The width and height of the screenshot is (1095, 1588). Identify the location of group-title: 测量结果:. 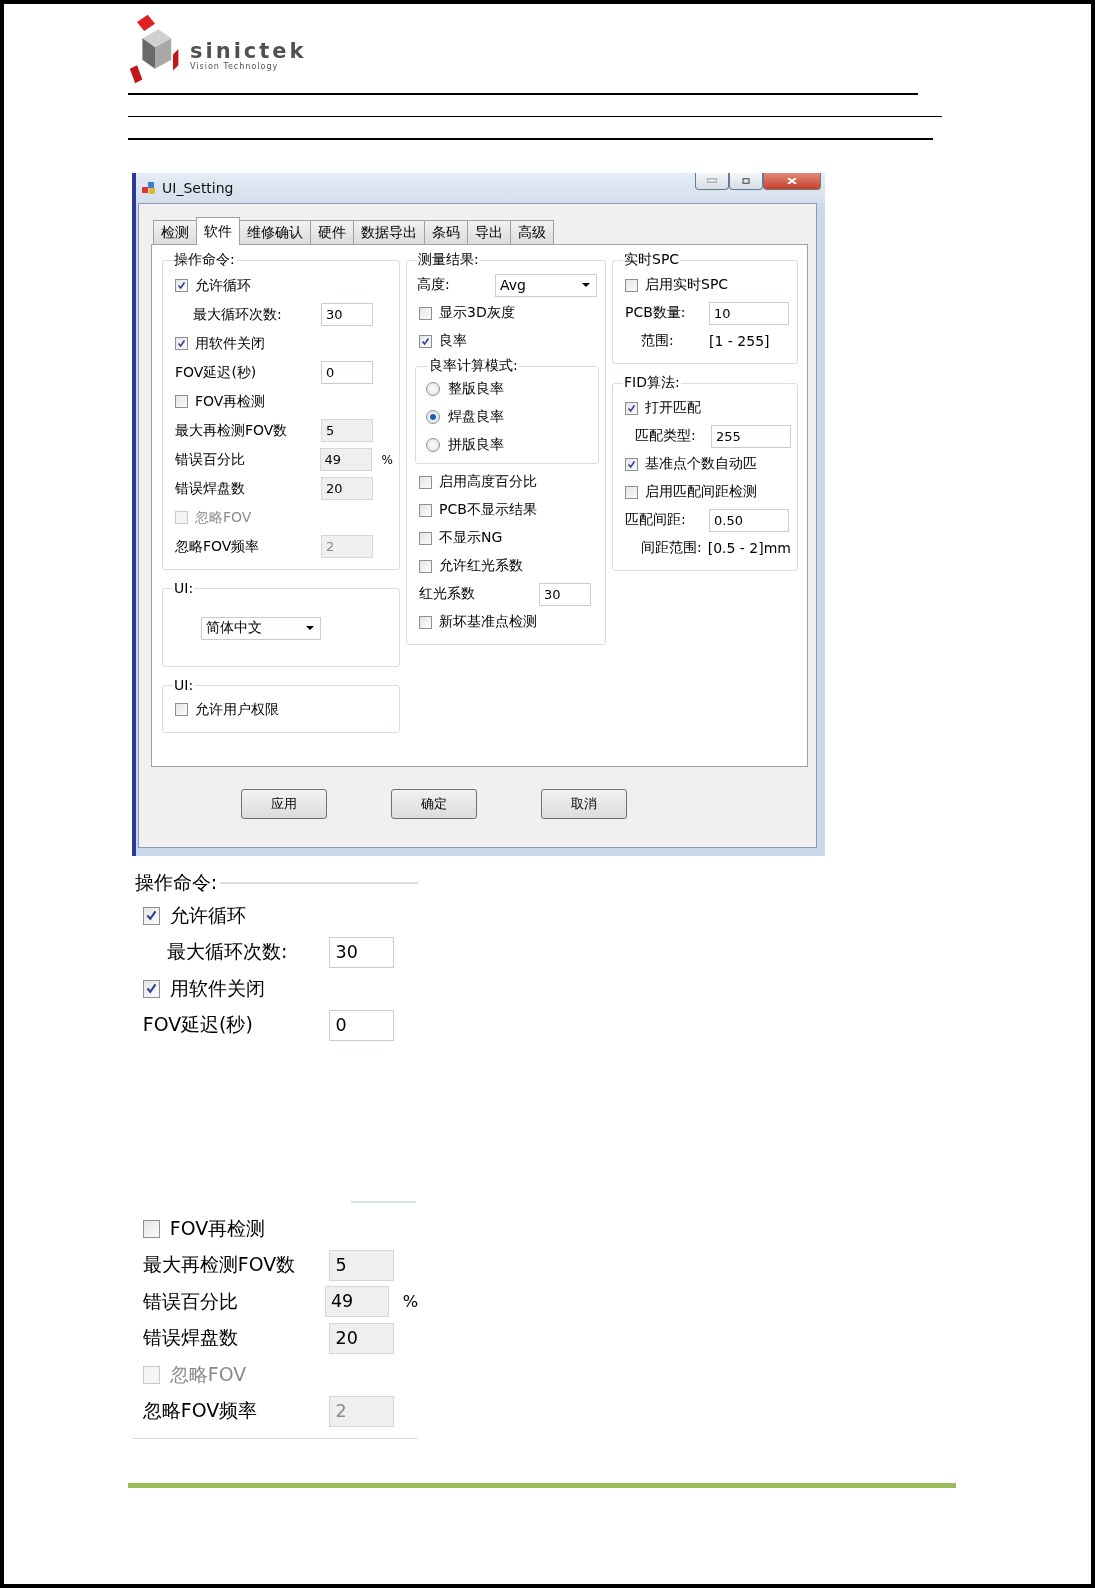
(448, 260).